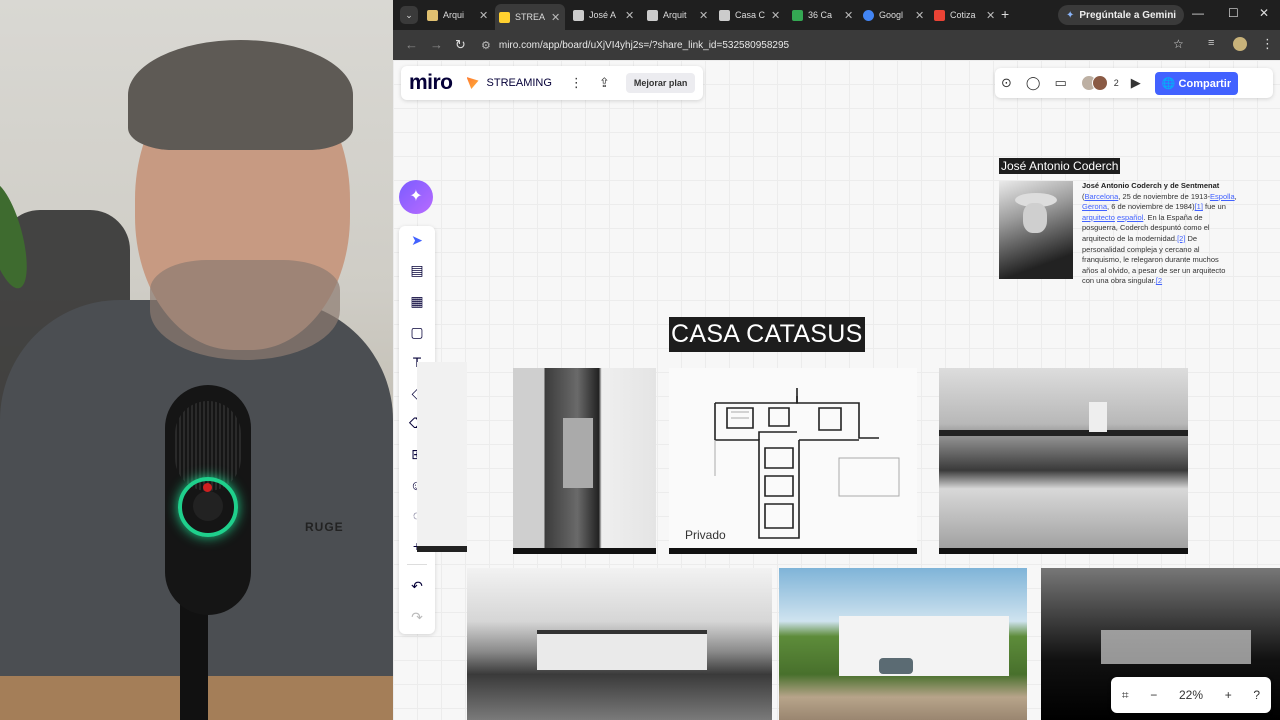 This screenshot has width=1280, height=720. Describe the element at coordinates (472, 83) in the screenshot. I see `board-flag-icon` at that location.